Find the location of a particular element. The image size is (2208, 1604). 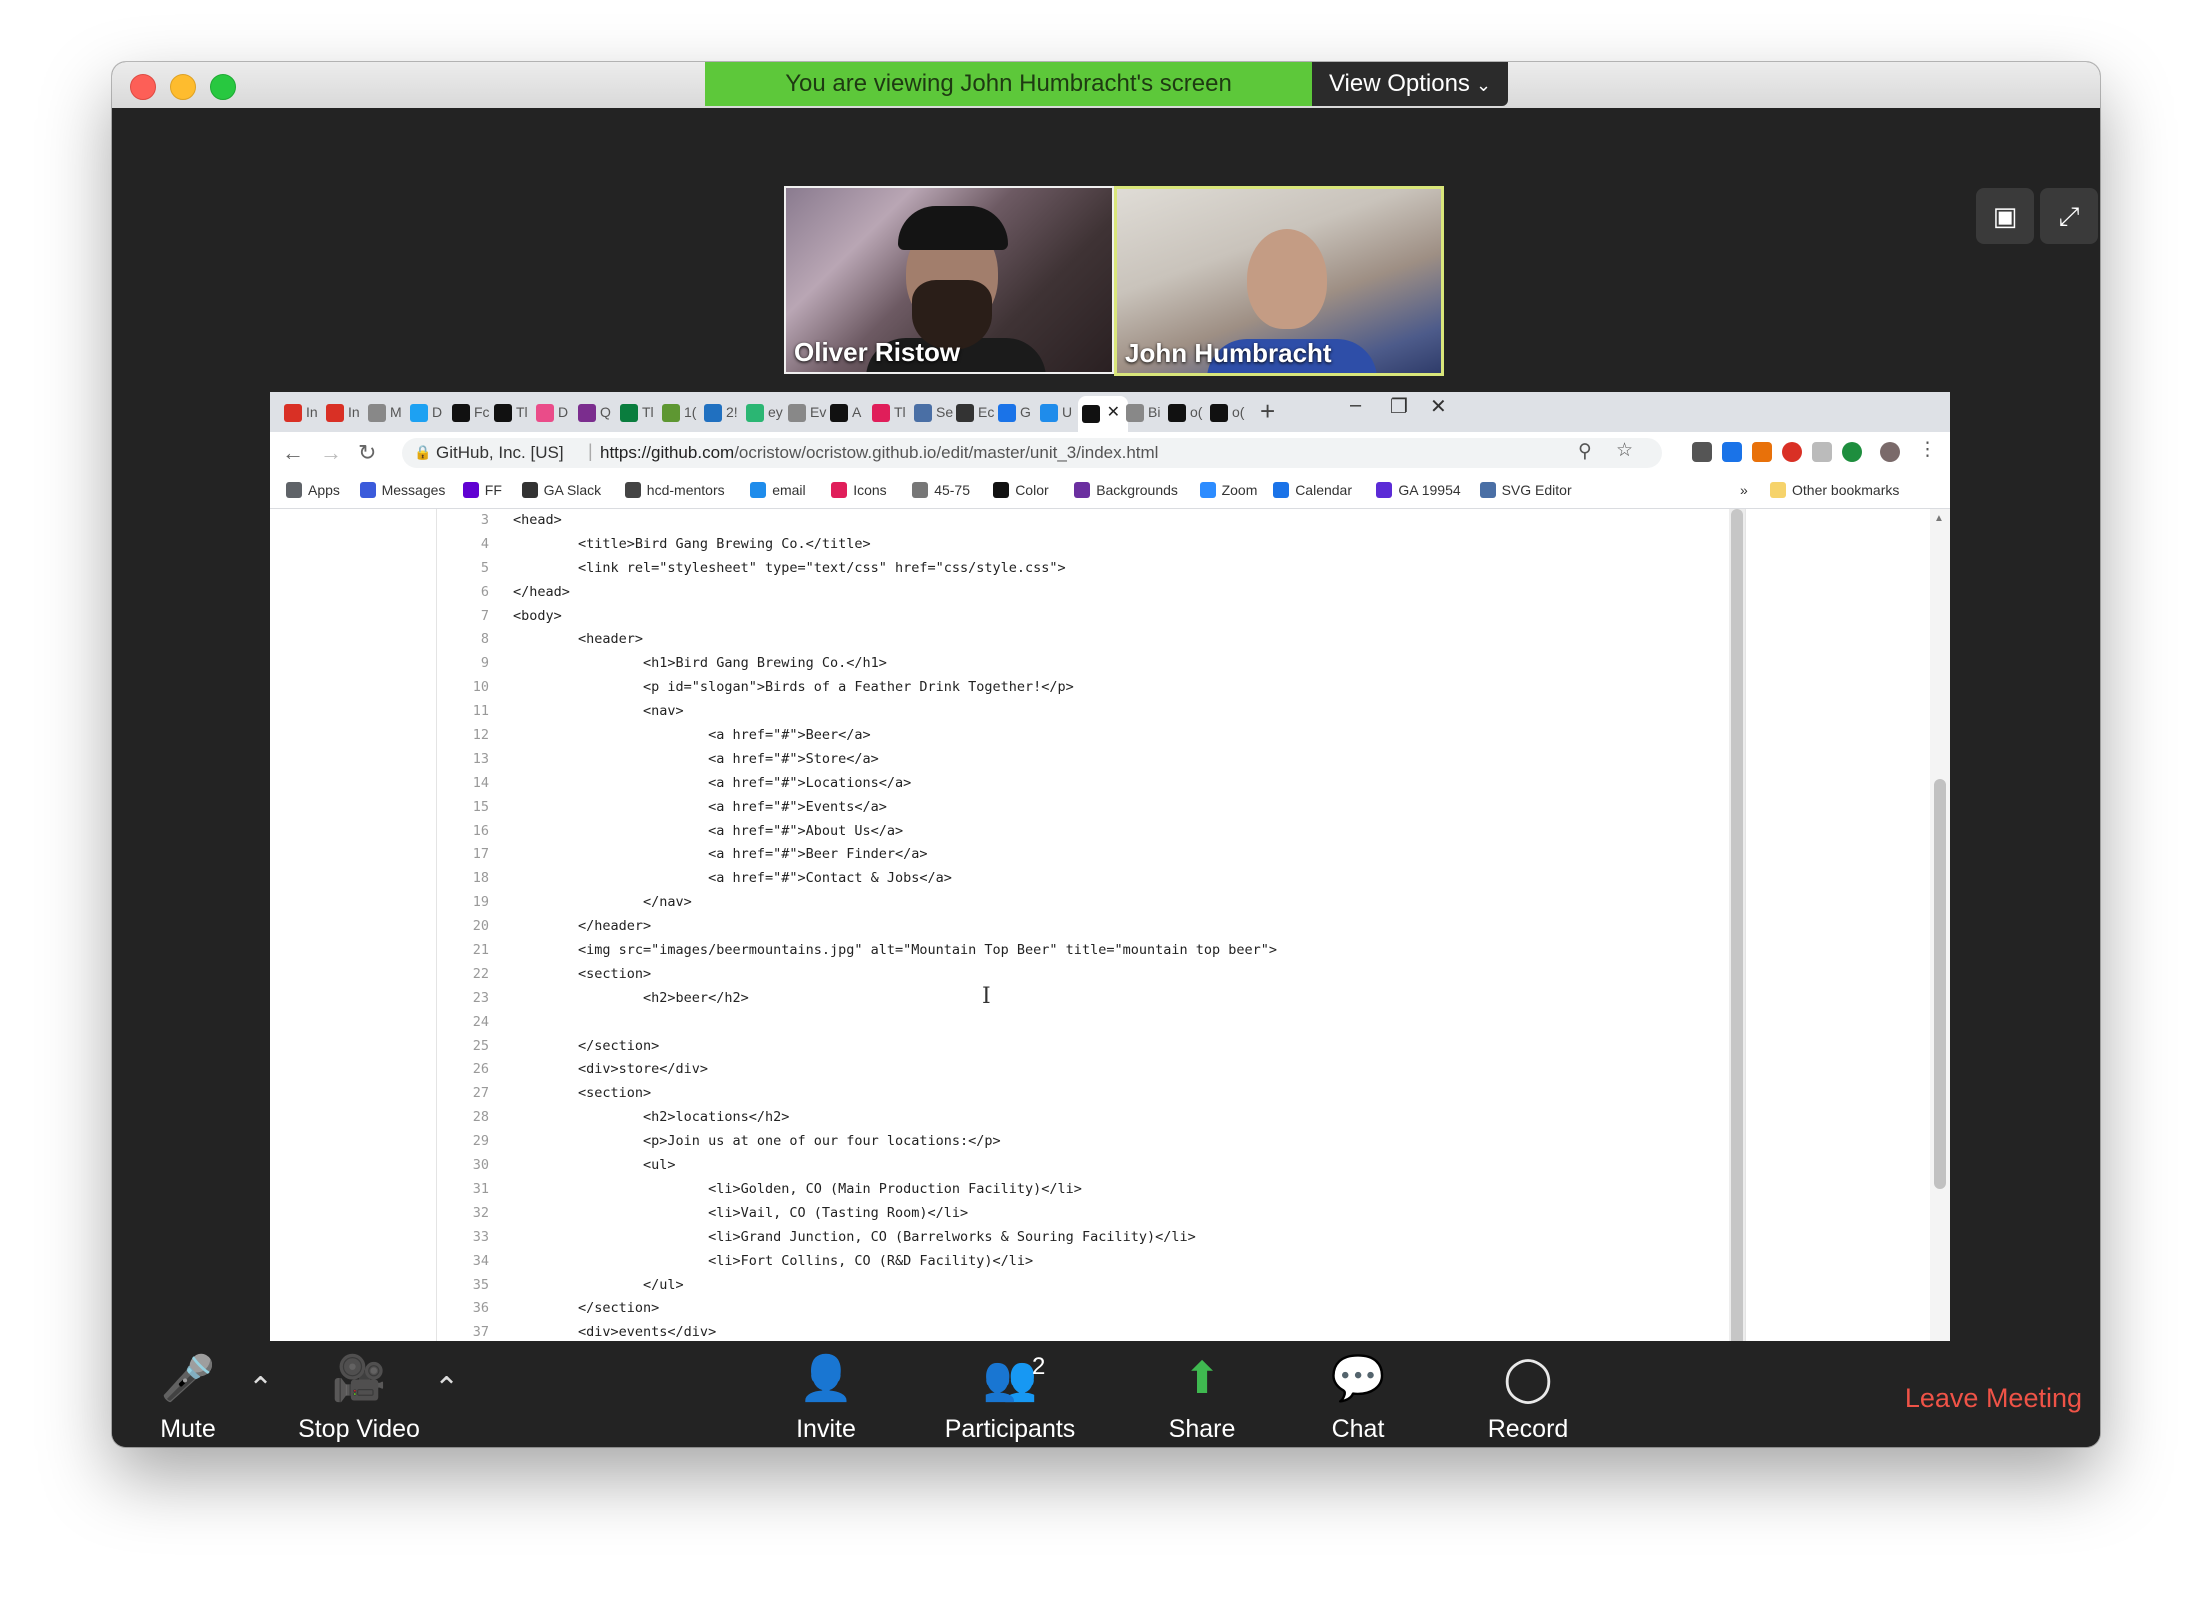

other-bookmarks-button: Other bookmarks is located at coordinates (1834, 490).